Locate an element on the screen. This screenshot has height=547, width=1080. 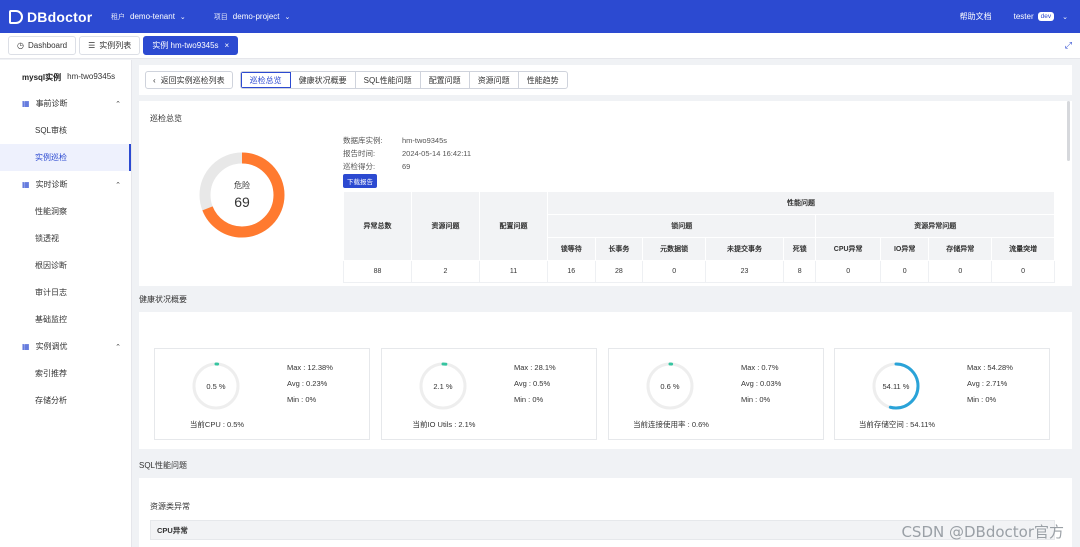
sidebar-group-instance-tuning: ▦ 实例调优 ⌃ is located at coordinates (65, 346).